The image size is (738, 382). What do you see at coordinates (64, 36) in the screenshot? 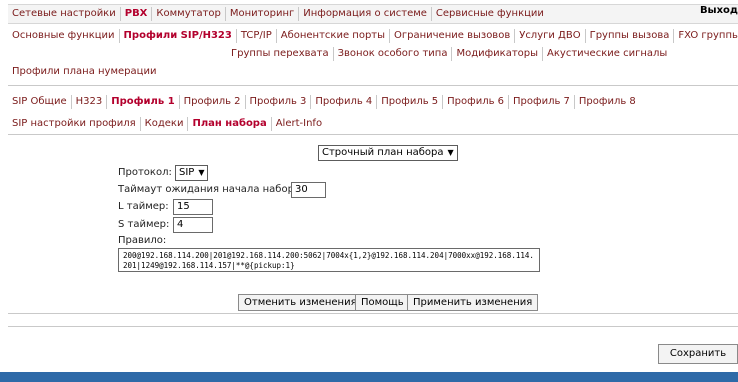
I see `pbx-nav-main: Основные функции` at bounding box center [64, 36].